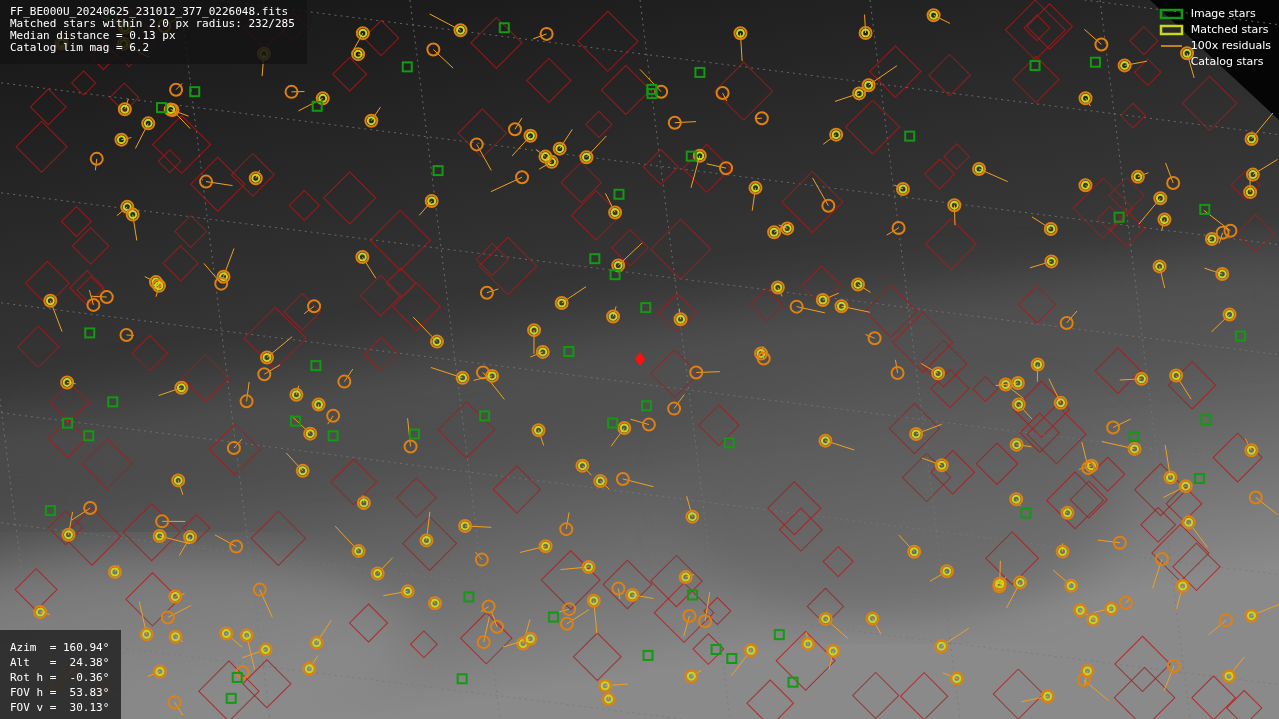  I want to click on pointing-text: FOV v = 30.13°, so click(60, 707).